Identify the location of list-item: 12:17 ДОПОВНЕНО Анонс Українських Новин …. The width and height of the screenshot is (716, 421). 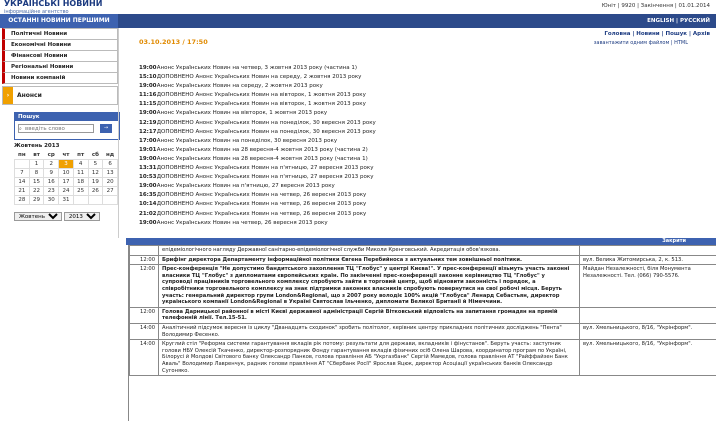
(354, 132).